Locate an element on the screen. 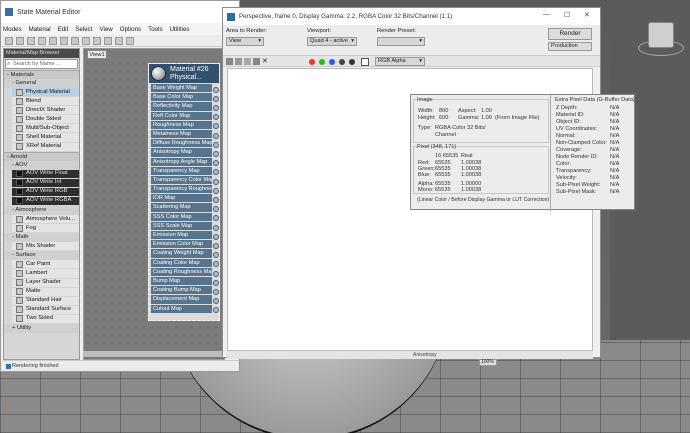 This screenshot has width=690, height=433. parameter-editor-icon is located at coordinates (130, 40).